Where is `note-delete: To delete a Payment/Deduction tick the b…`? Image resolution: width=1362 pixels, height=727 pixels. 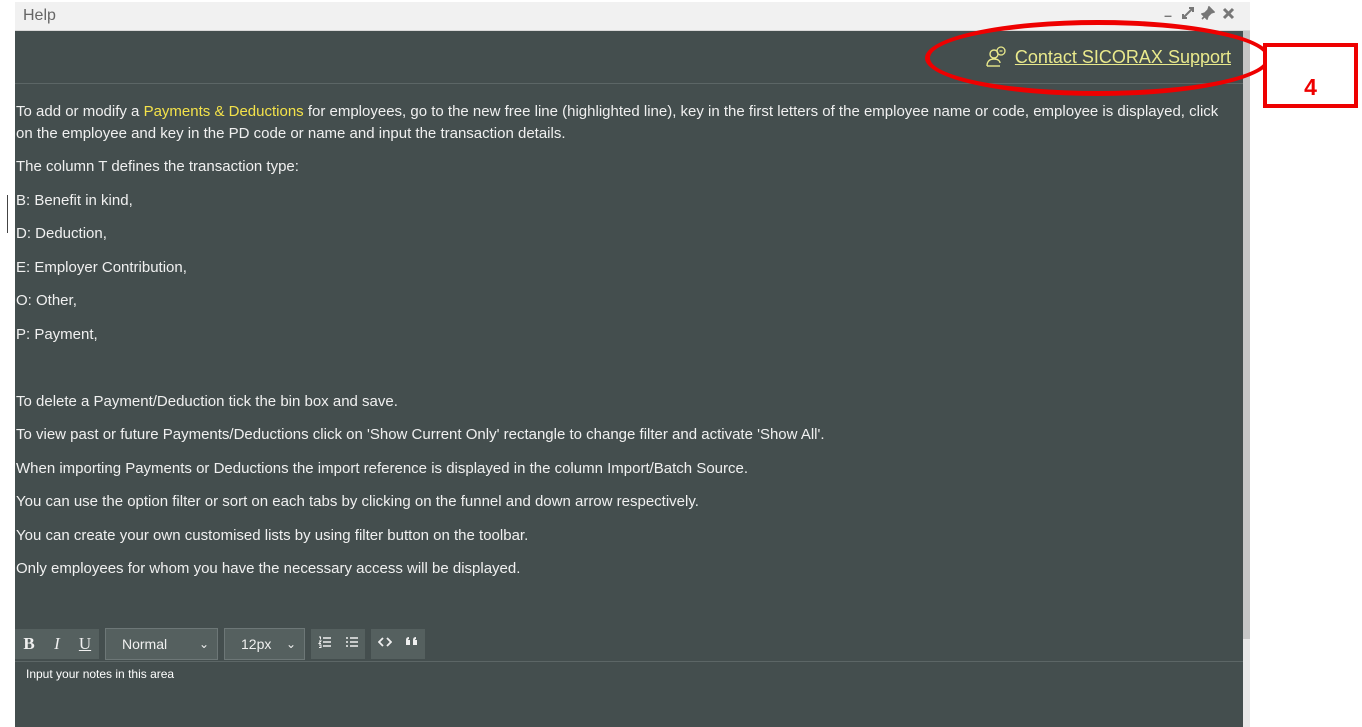
note-delete: To delete a Payment/Deduction tick the b… is located at coordinates (207, 401).